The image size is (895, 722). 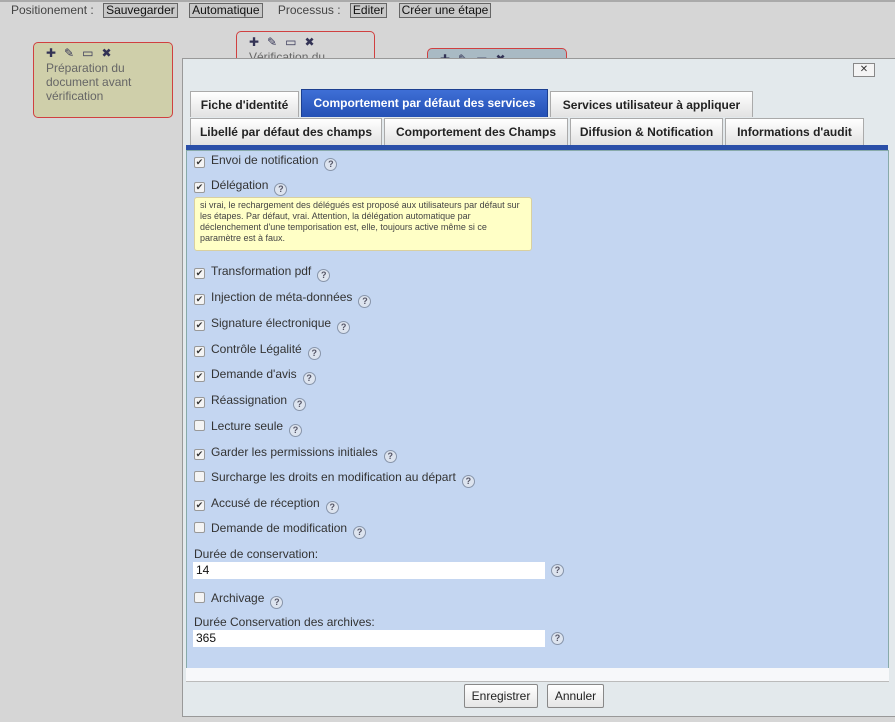 What do you see at coordinates (646, 131) in the screenshot?
I see `tab-diffusion-notification: Diffusion & Notification` at bounding box center [646, 131].